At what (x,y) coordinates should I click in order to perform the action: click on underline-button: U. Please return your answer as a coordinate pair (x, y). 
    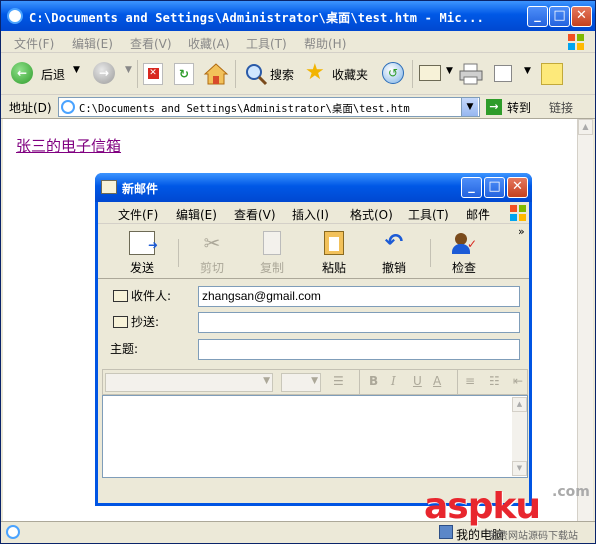
    Looking at the image, I should click on (417, 381).